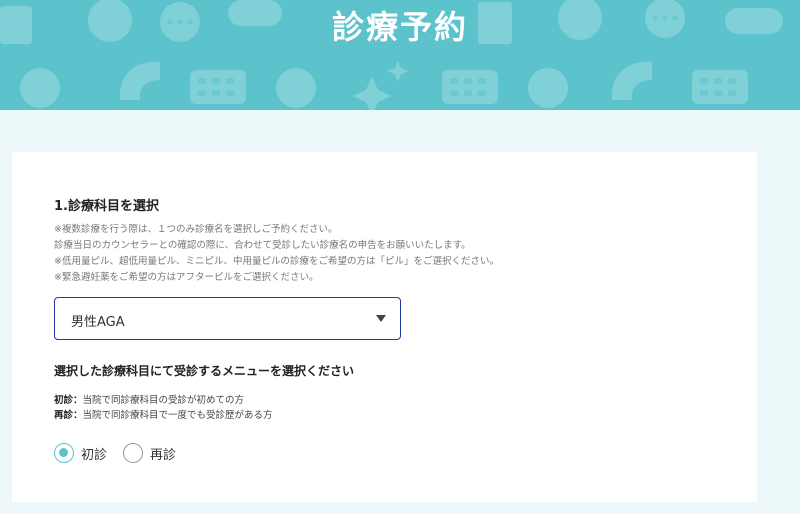 The height and width of the screenshot is (514, 800). Describe the element at coordinates (186, 277) in the screenshot. I see `note-line: ※緊急避妊薬をご希望の方はアフターピルをご選択ください。` at that location.